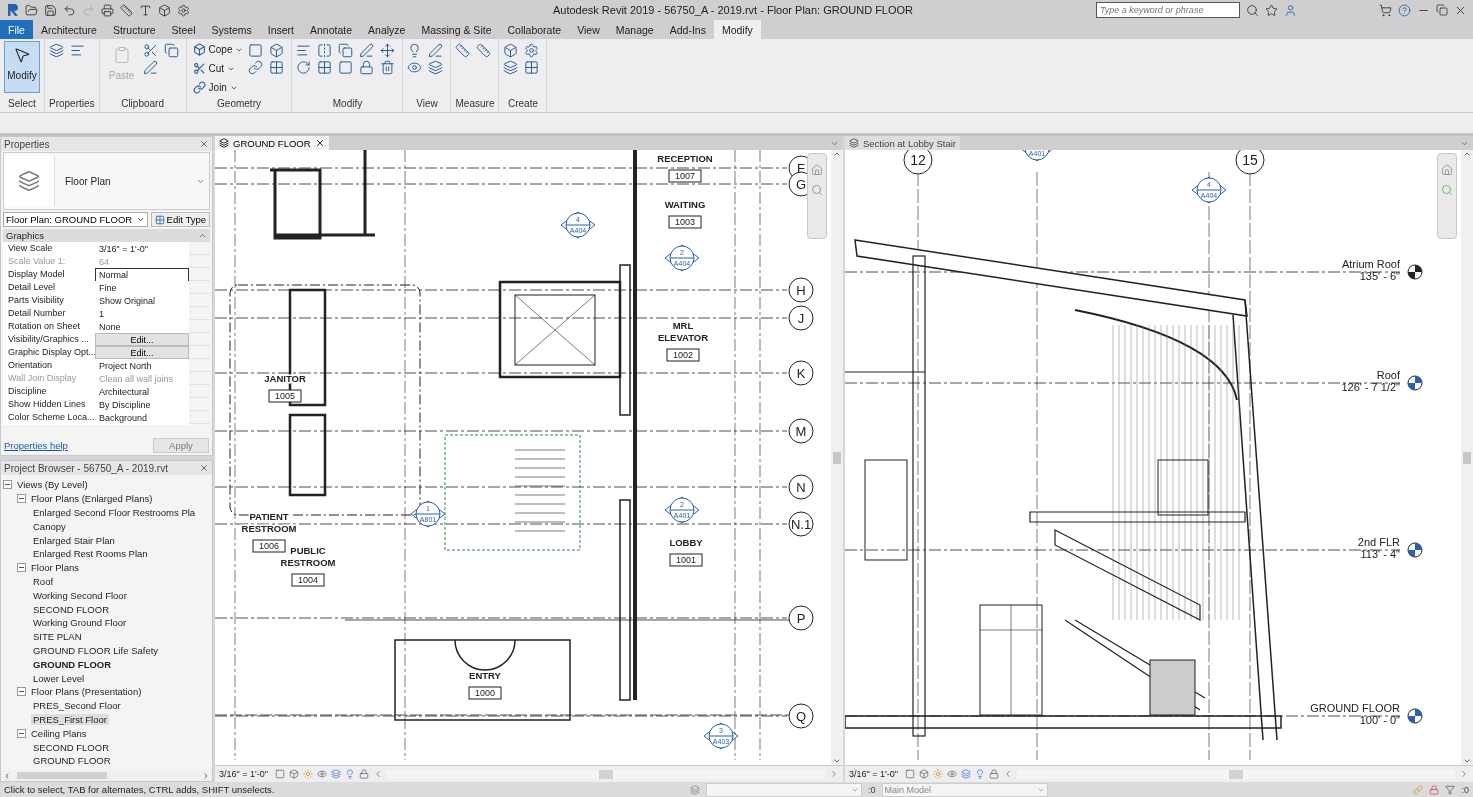 This screenshot has width=1473, height=797. What do you see at coordinates (106, 181) in the screenshot?
I see `type-selector: Floor Plan` at bounding box center [106, 181].